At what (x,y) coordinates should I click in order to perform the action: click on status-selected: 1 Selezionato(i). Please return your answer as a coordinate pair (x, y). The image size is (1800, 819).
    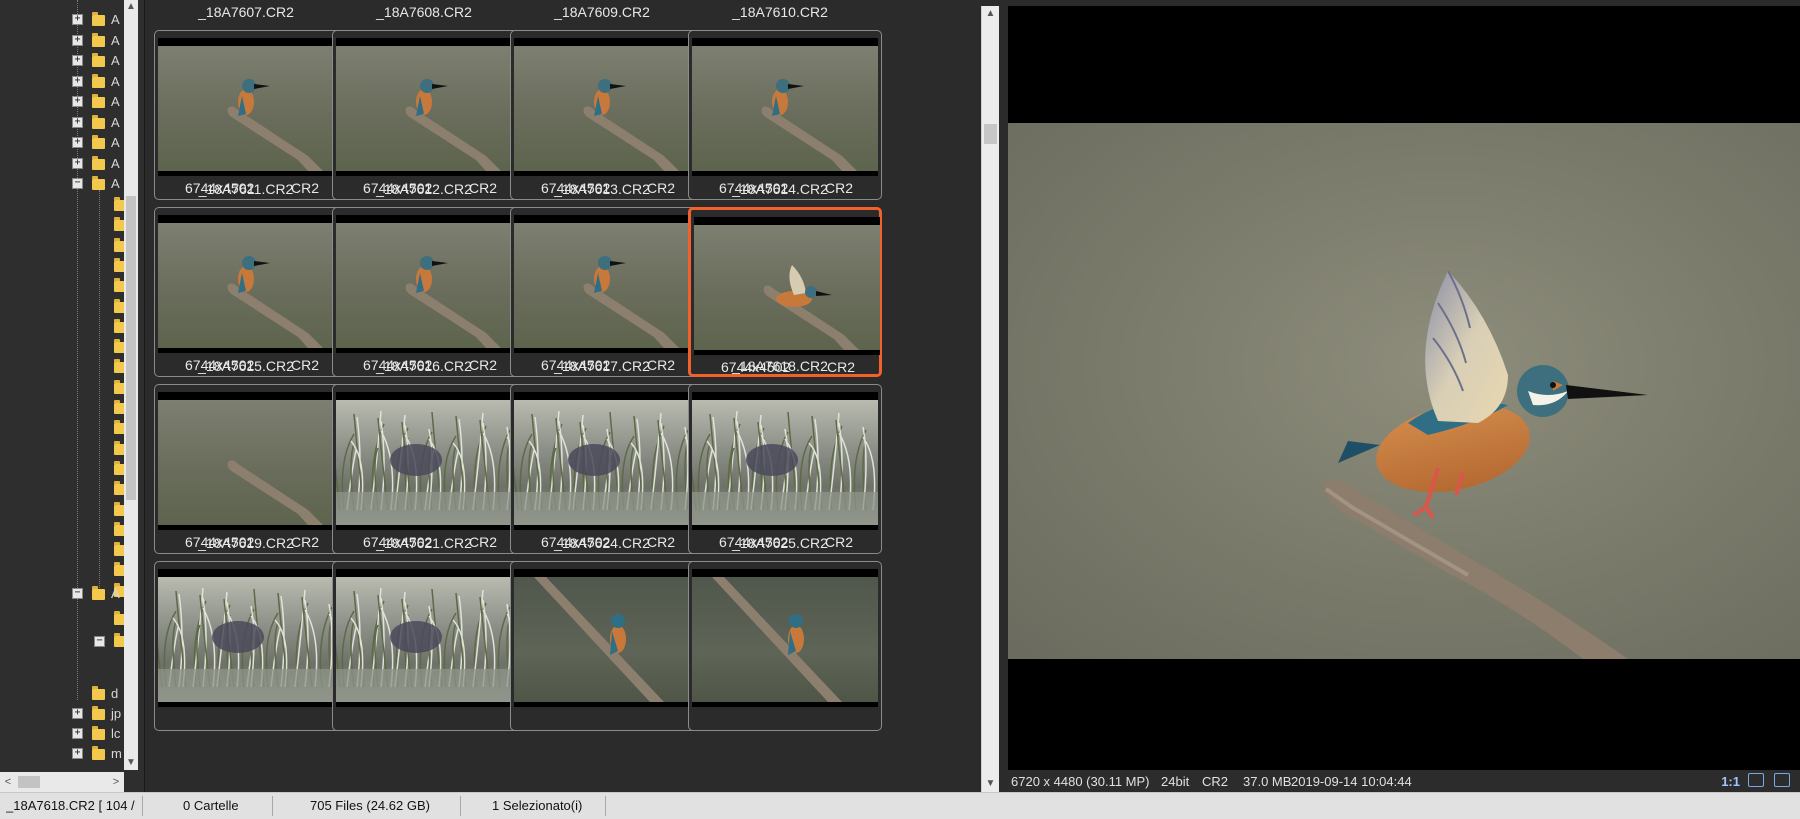
    Looking at the image, I should click on (537, 805).